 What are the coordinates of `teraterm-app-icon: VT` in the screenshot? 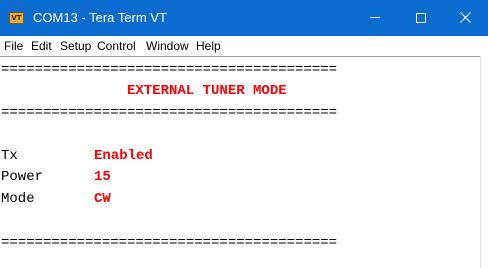 It's located at (16, 18).